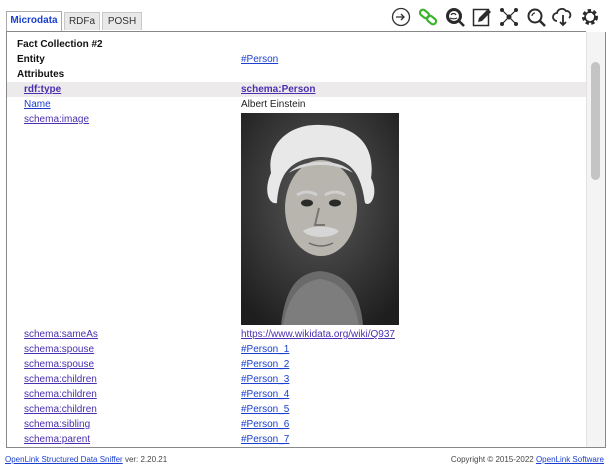  What do you see at coordinates (401, 17) in the screenshot?
I see `login-icon` at bounding box center [401, 17].